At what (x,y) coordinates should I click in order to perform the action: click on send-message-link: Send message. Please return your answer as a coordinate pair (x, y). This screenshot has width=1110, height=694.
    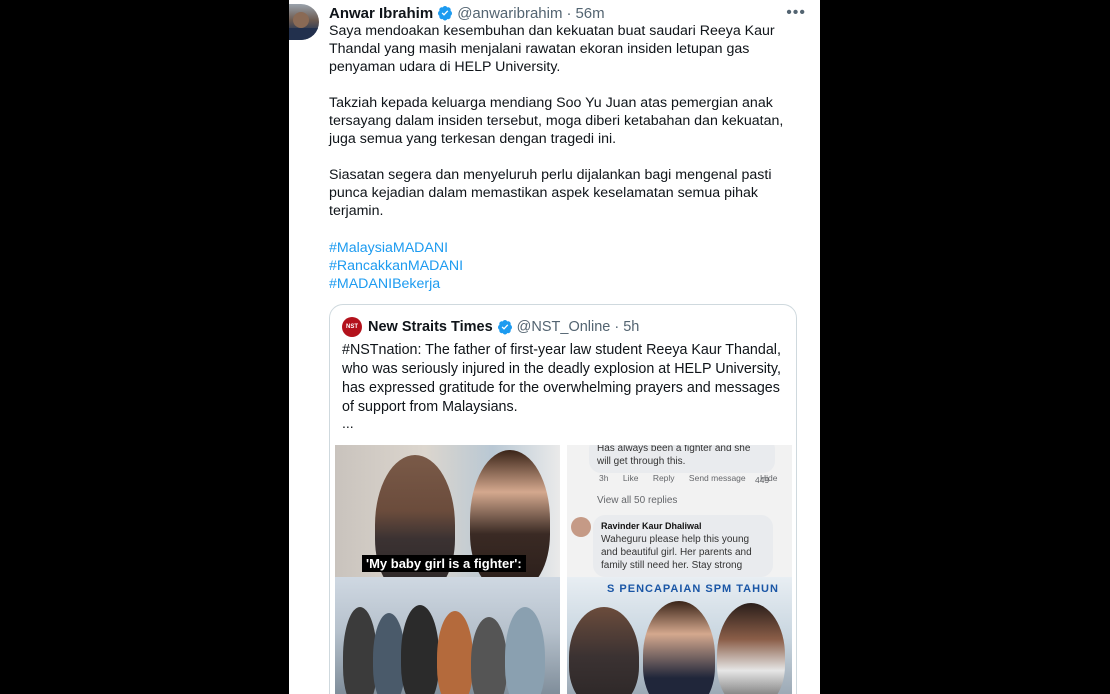
    Looking at the image, I should click on (717, 478).